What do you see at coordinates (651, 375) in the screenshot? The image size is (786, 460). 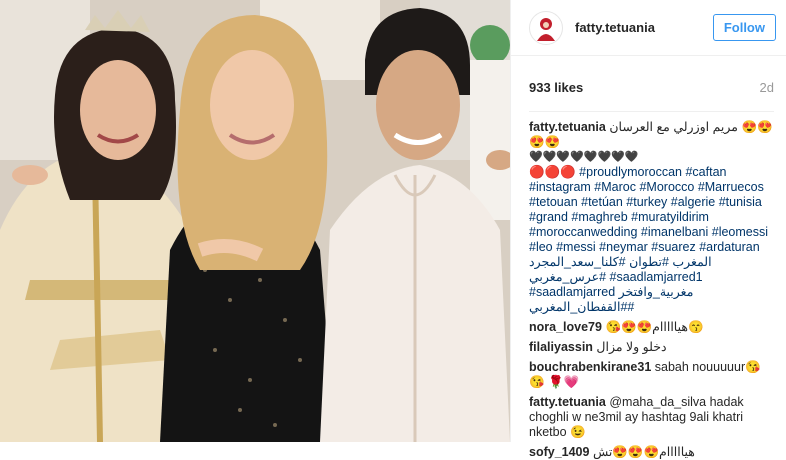 I see `comment-item: bouchrabenkirane31 sabah nouuuuur😘😘 🌹💗` at bounding box center [651, 375].